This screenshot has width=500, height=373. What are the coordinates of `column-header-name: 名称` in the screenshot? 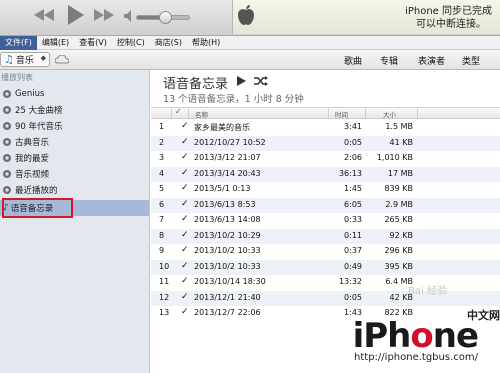 It's located at (201, 114).